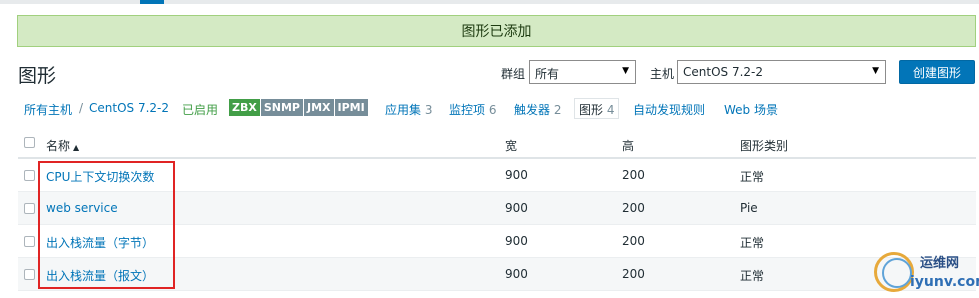 Image resolution: width=979 pixels, height=298 pixels. What do you see at coordinates (940, 263) in the screenshot?
I see `watermark-title: 运维网` at bounding box center [940, 263].